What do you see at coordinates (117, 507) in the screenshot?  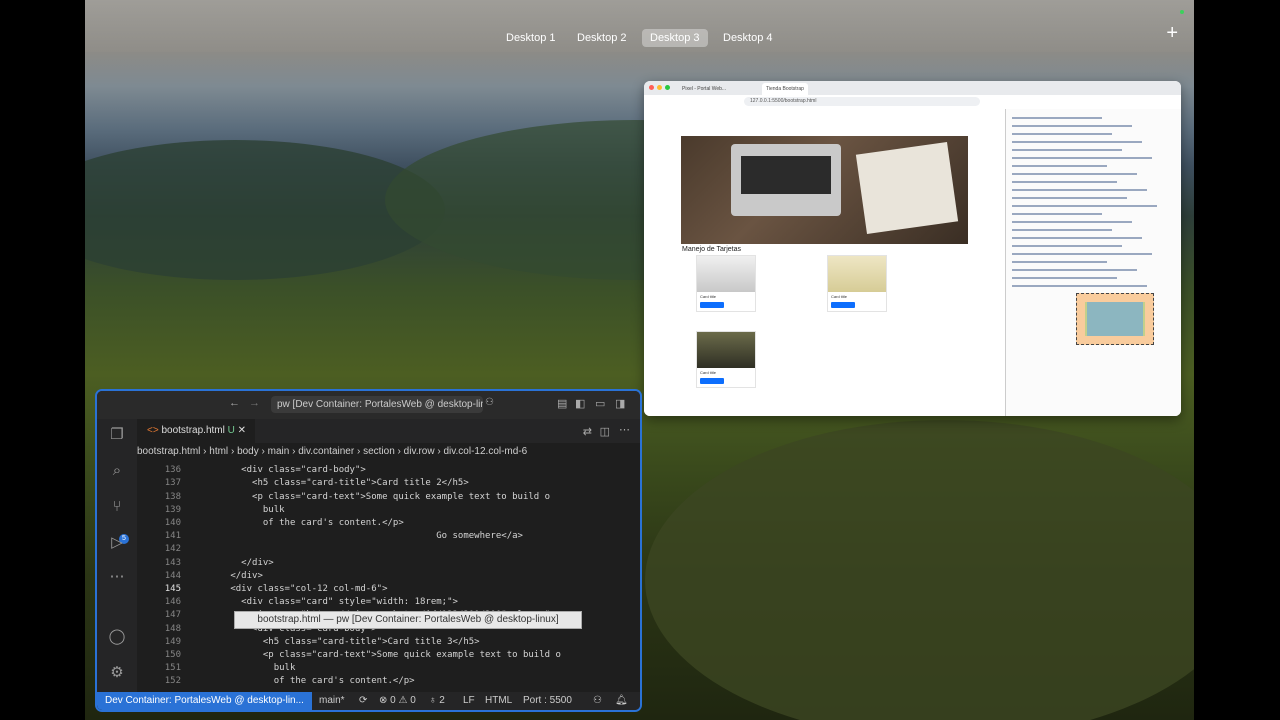 I see `source-control-icon: ⑂` at bounding box center [117, 507].